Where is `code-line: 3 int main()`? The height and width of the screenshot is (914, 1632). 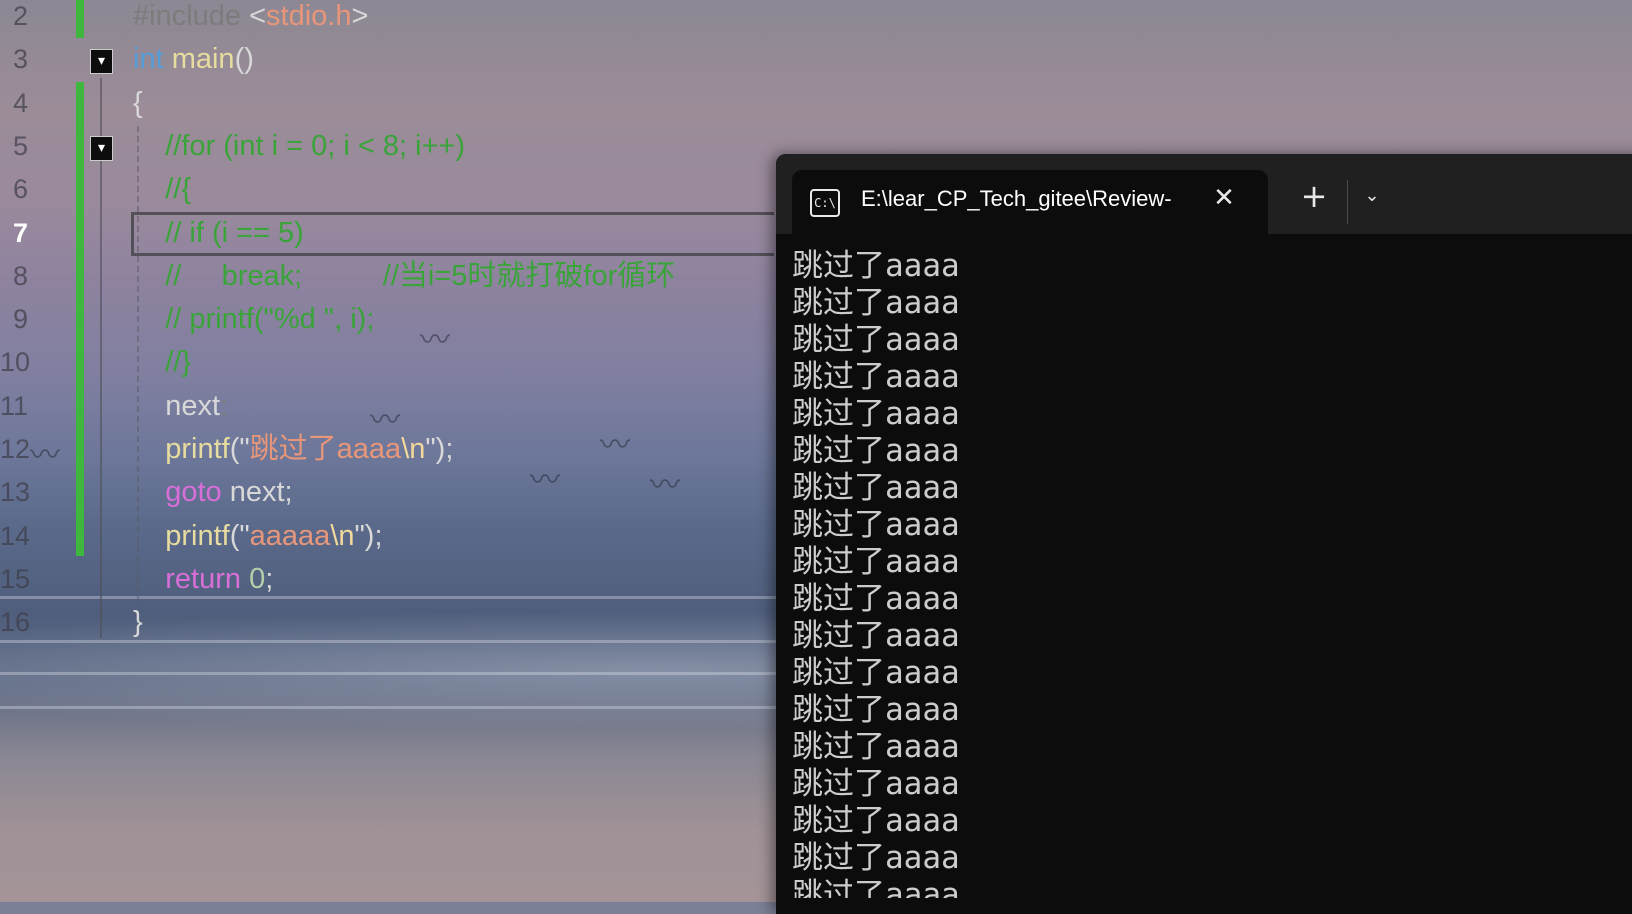
code-line: 3 int main() is located at coordinates (380, 59).